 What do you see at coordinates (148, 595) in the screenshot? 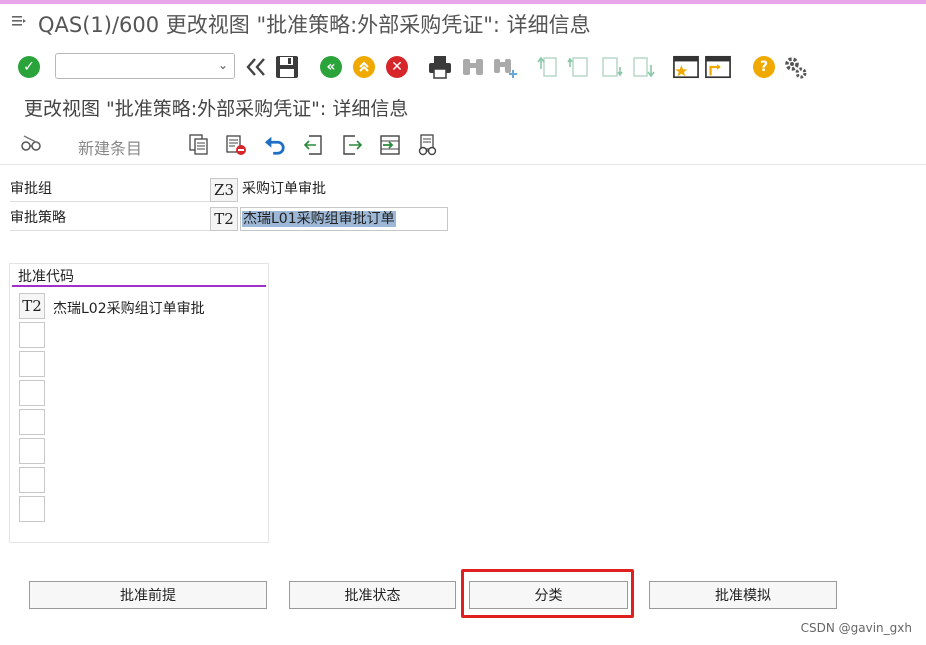
I see `release-prerequisites-button: 批准前提` at bounding box center [148, 595].